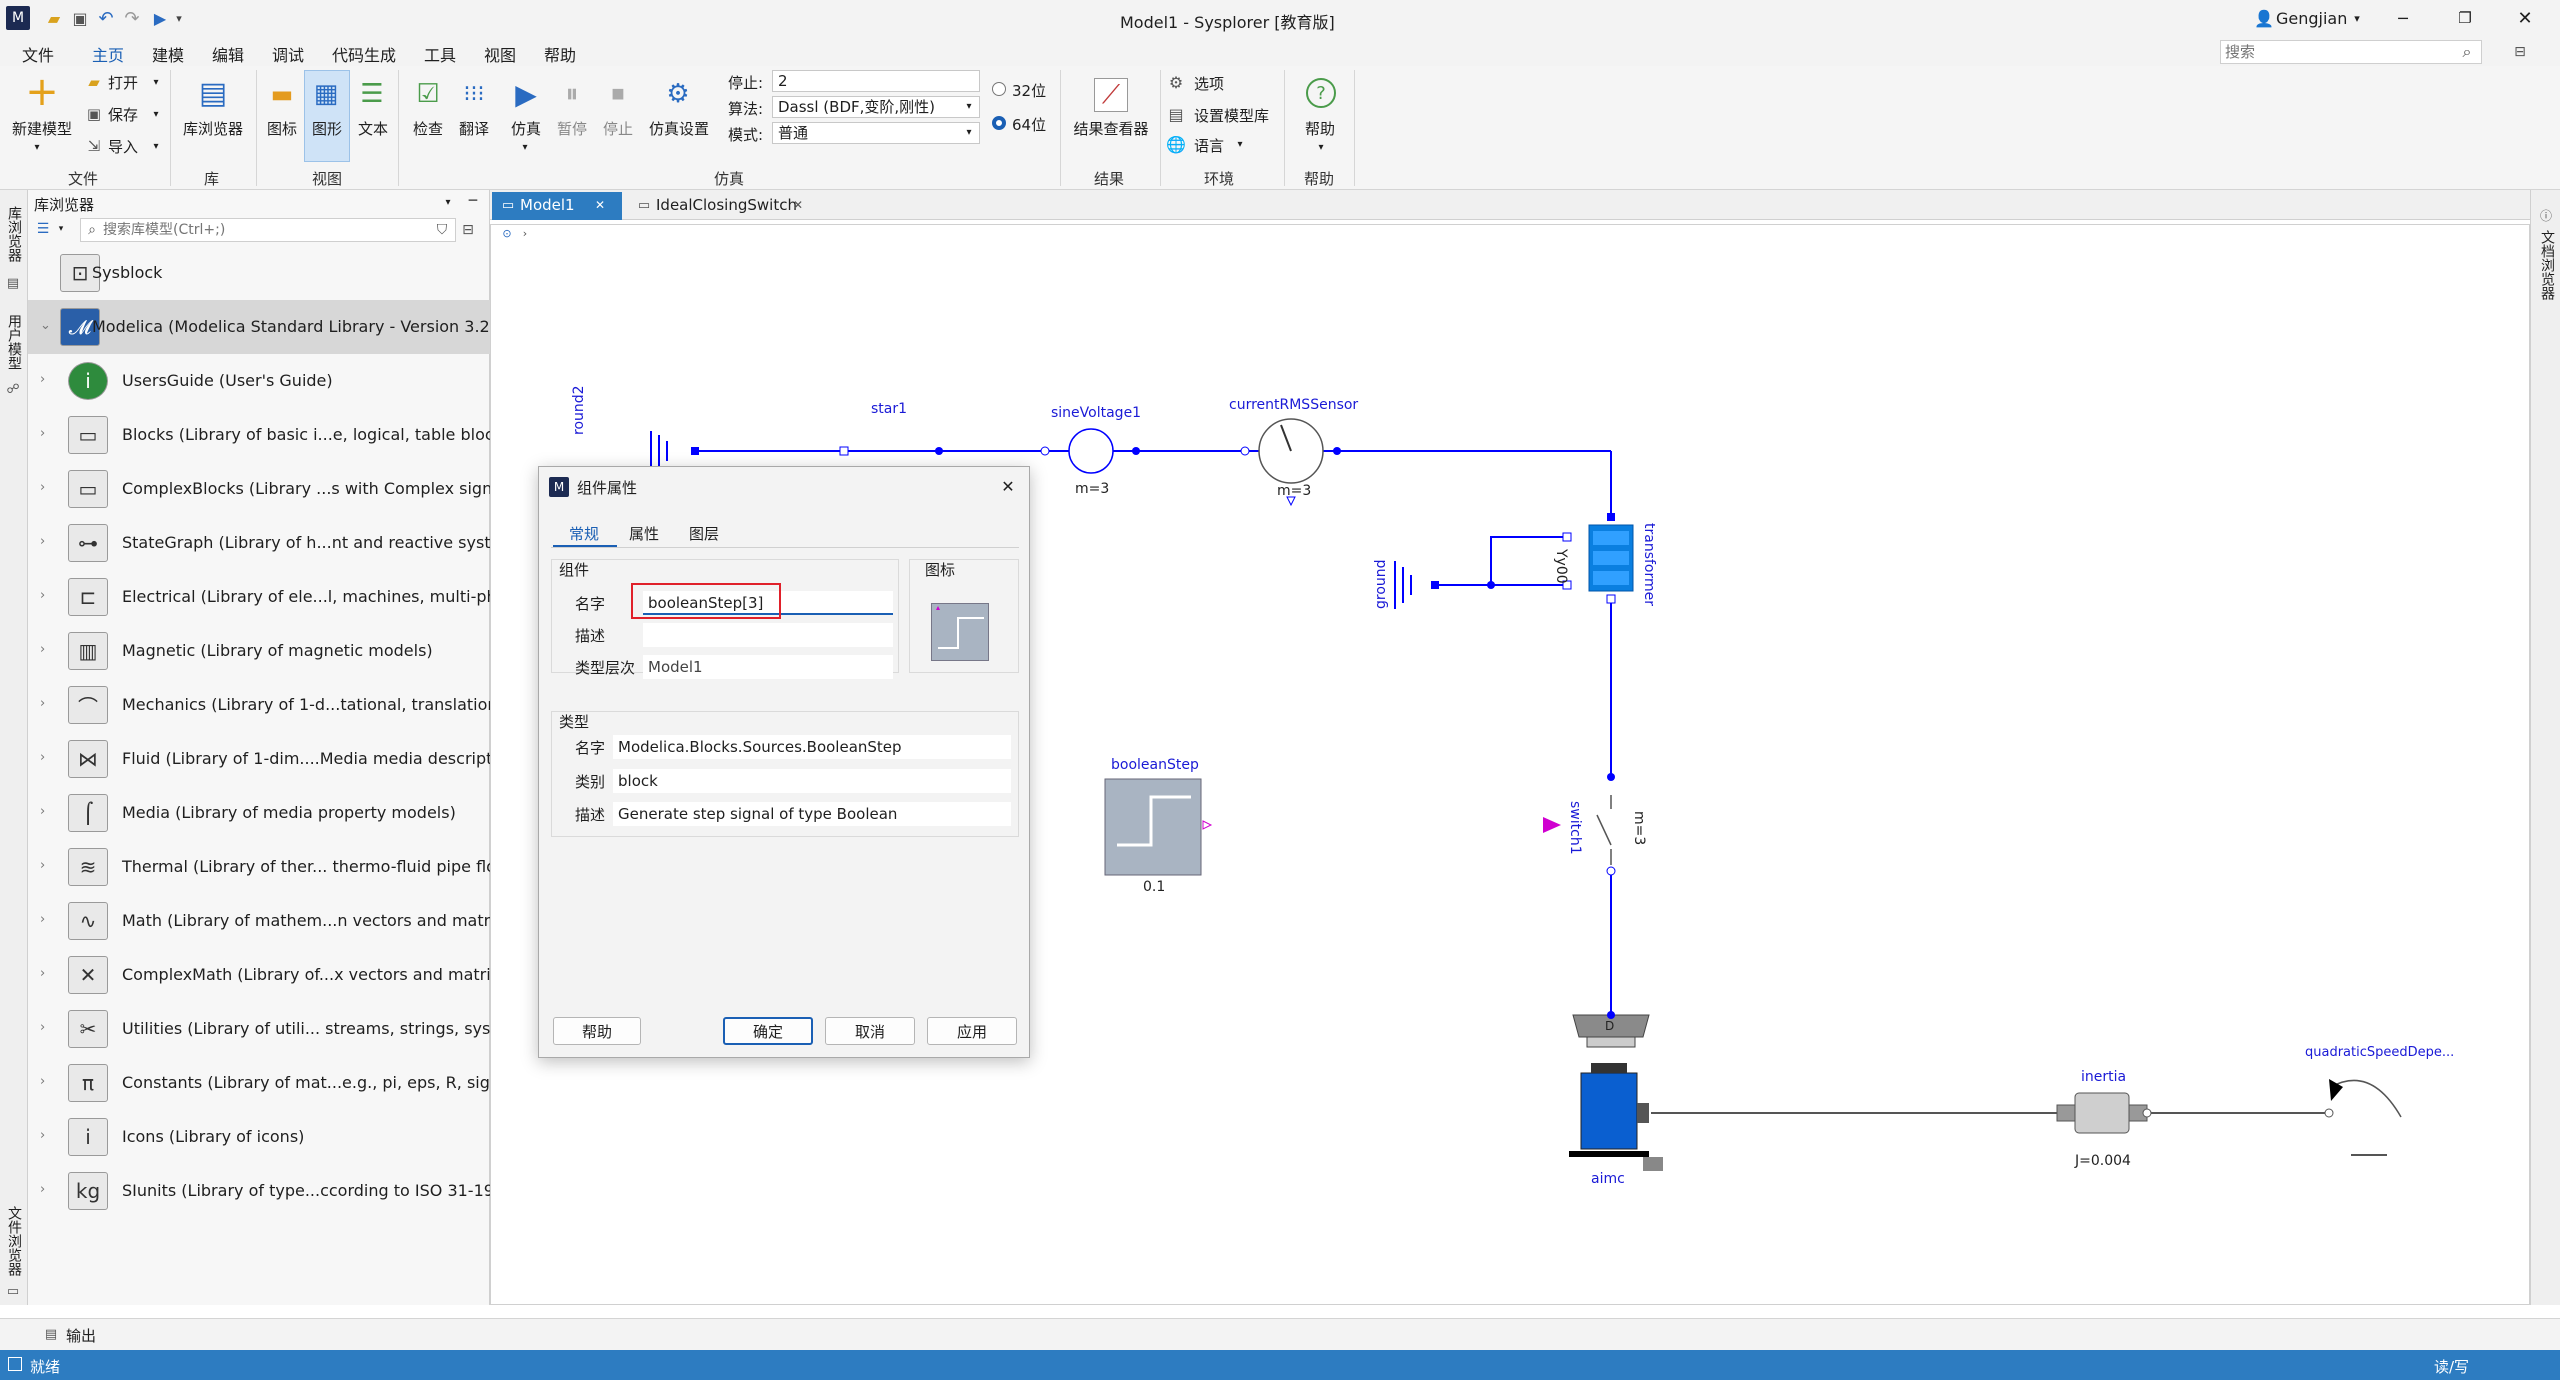 The image size is (2560, 1380). I want to click on panel-menu-icon: ▾, so click(448, 202).